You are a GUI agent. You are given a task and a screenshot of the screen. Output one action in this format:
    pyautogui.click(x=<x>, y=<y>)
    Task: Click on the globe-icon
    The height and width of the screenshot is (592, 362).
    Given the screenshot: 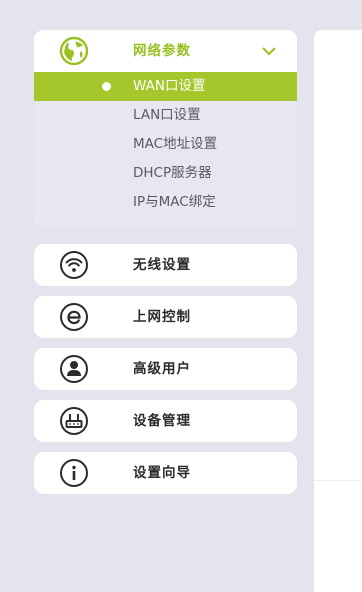 What is the action you would take?
    pyautogui.click(x=74, y=51)
    